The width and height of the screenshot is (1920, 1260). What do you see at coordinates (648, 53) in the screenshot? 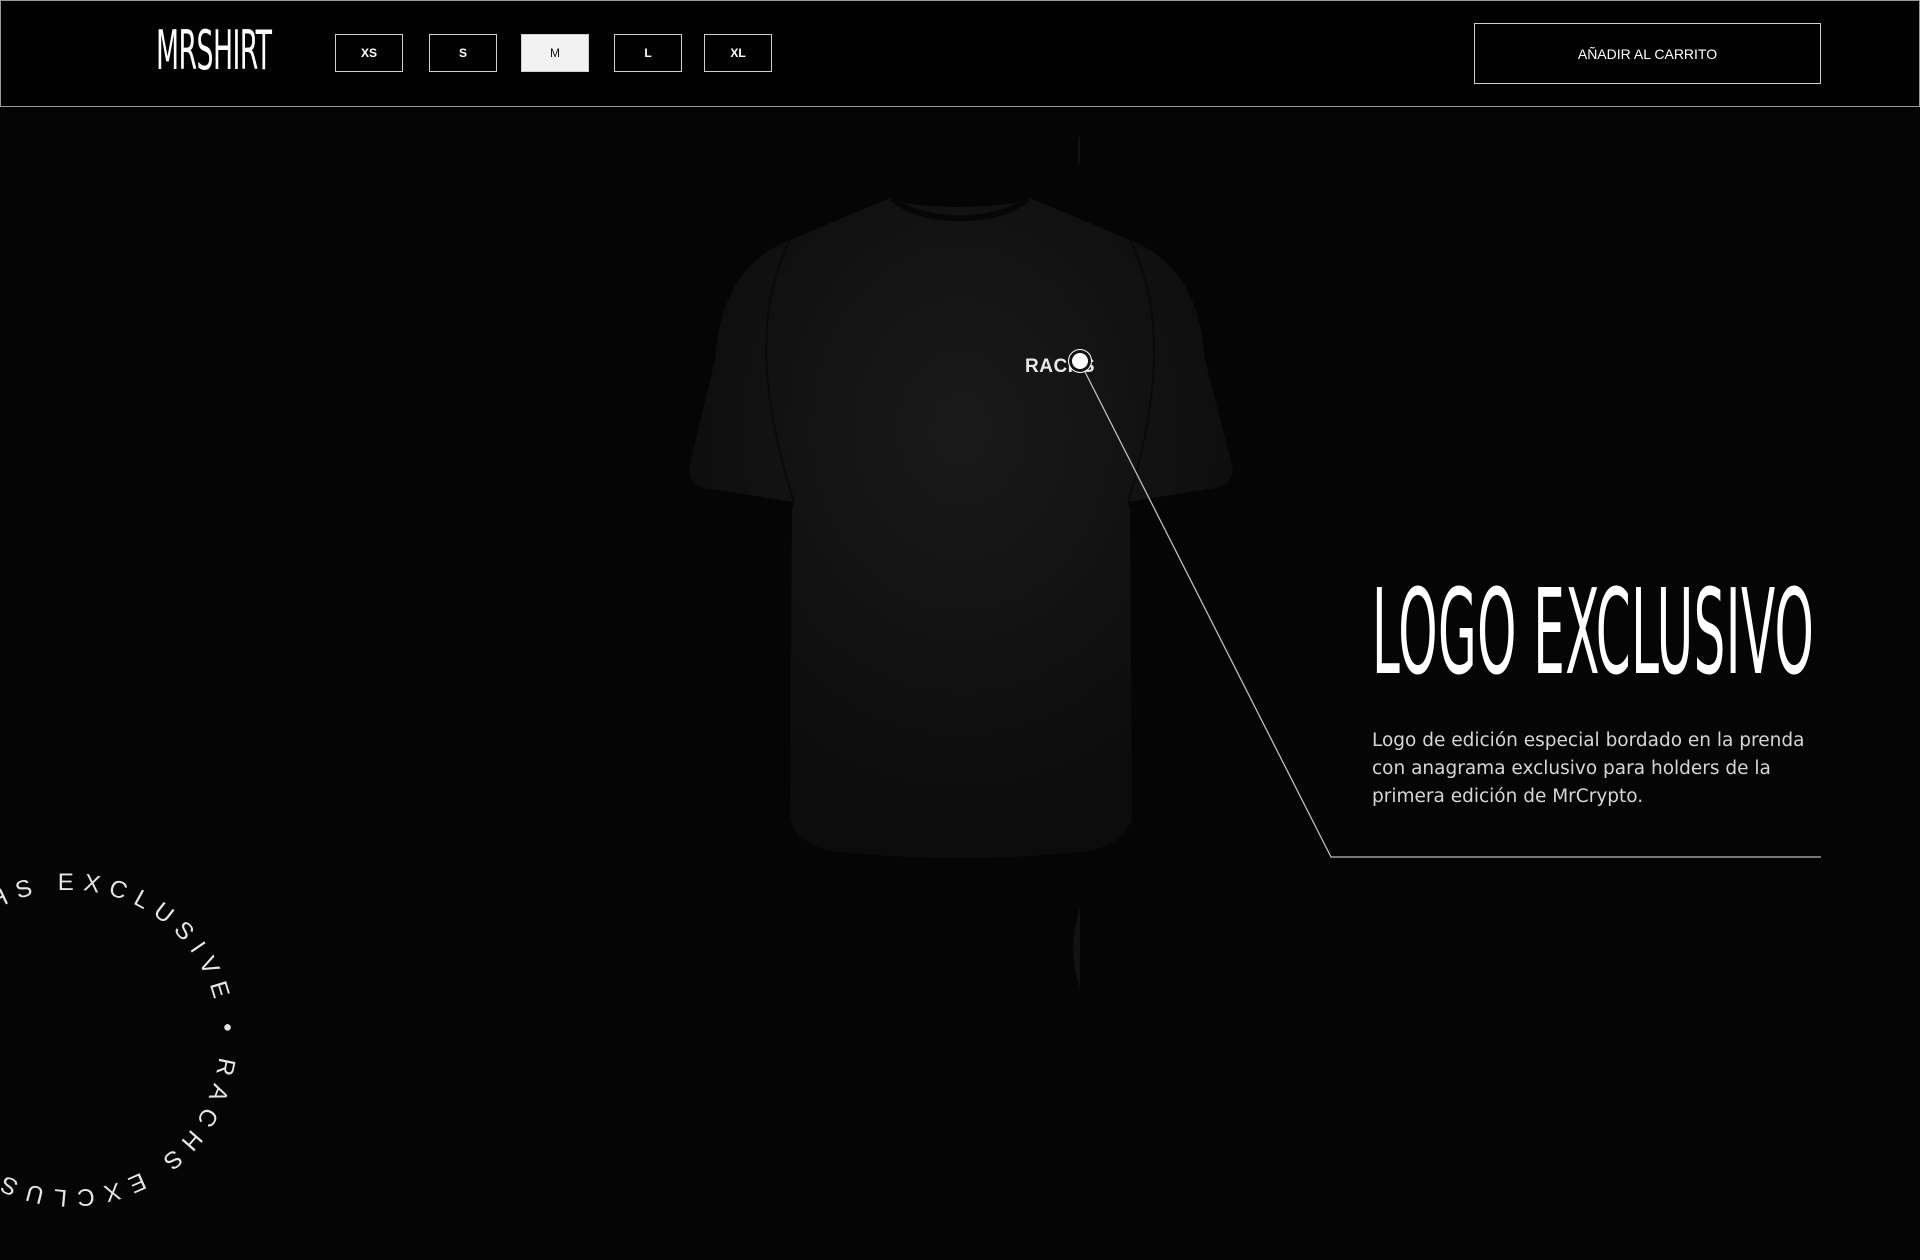
I see `size-l-button: L` at bounding box center [648, 53].